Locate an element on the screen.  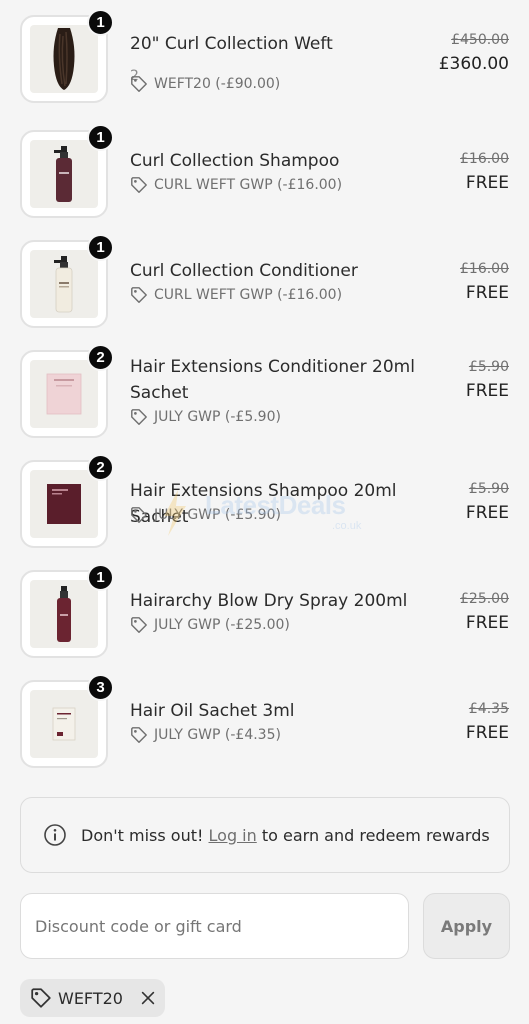
quantity-badge: 3 is located at coordinates (100, 687).